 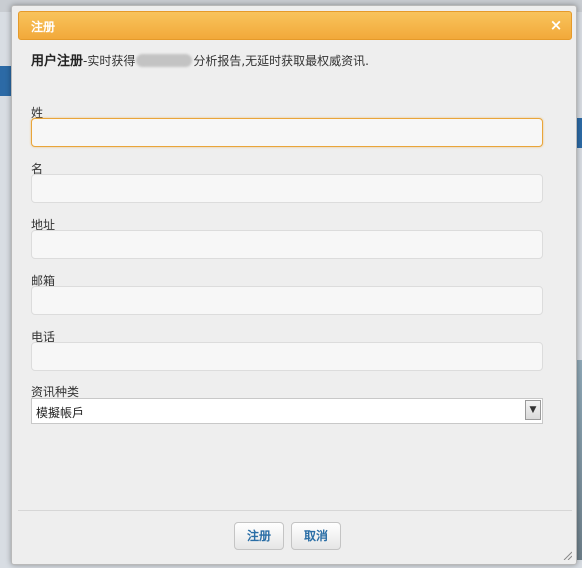 What do you see at coordinates (164, 60) in the screenshot?
I see `redacted-text` at bounding box center [164, 60].